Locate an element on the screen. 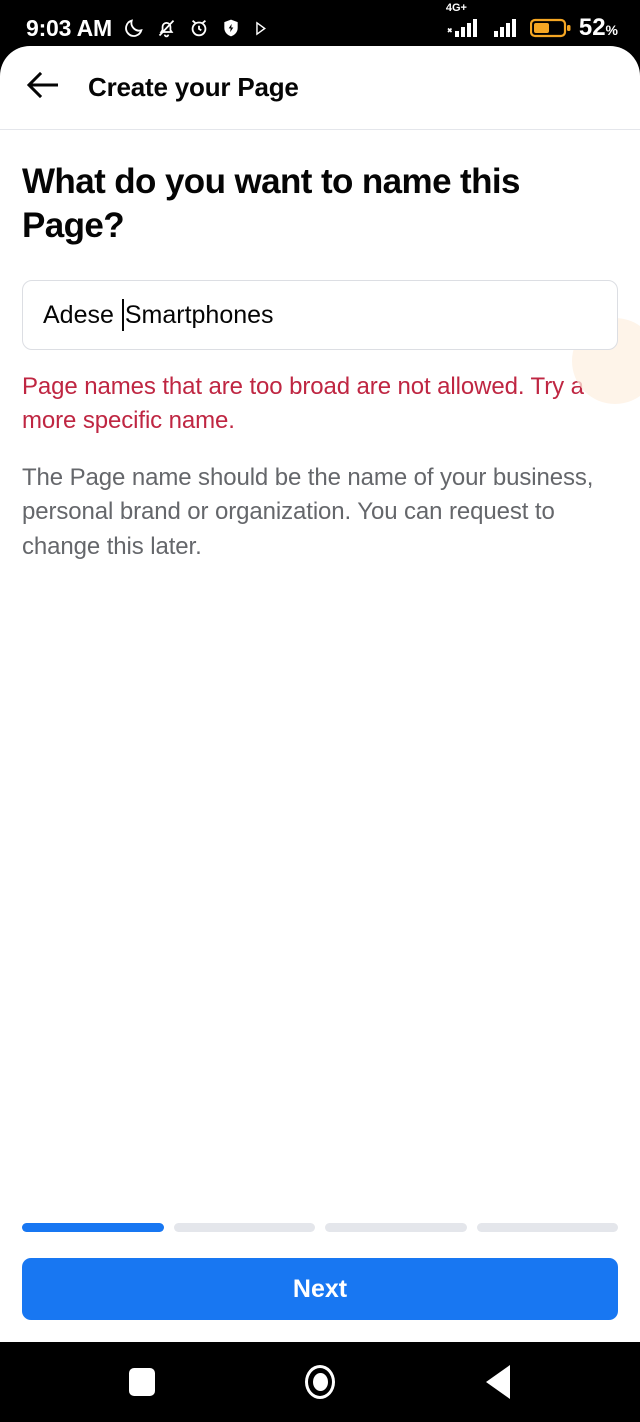 This screenshot has width=640, height=1422. android-nav-bar is located at coordinates (320, 1382).